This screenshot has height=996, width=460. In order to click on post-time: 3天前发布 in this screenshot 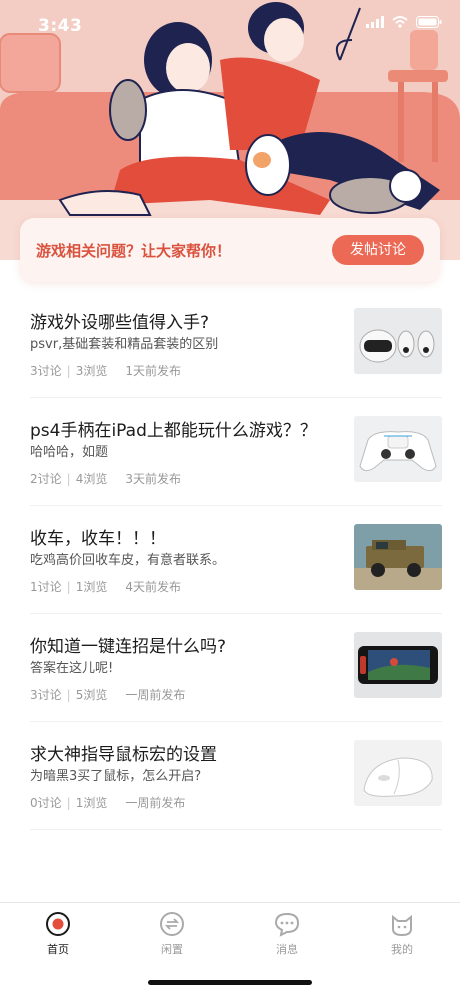, I will do `click(153, 479)`.